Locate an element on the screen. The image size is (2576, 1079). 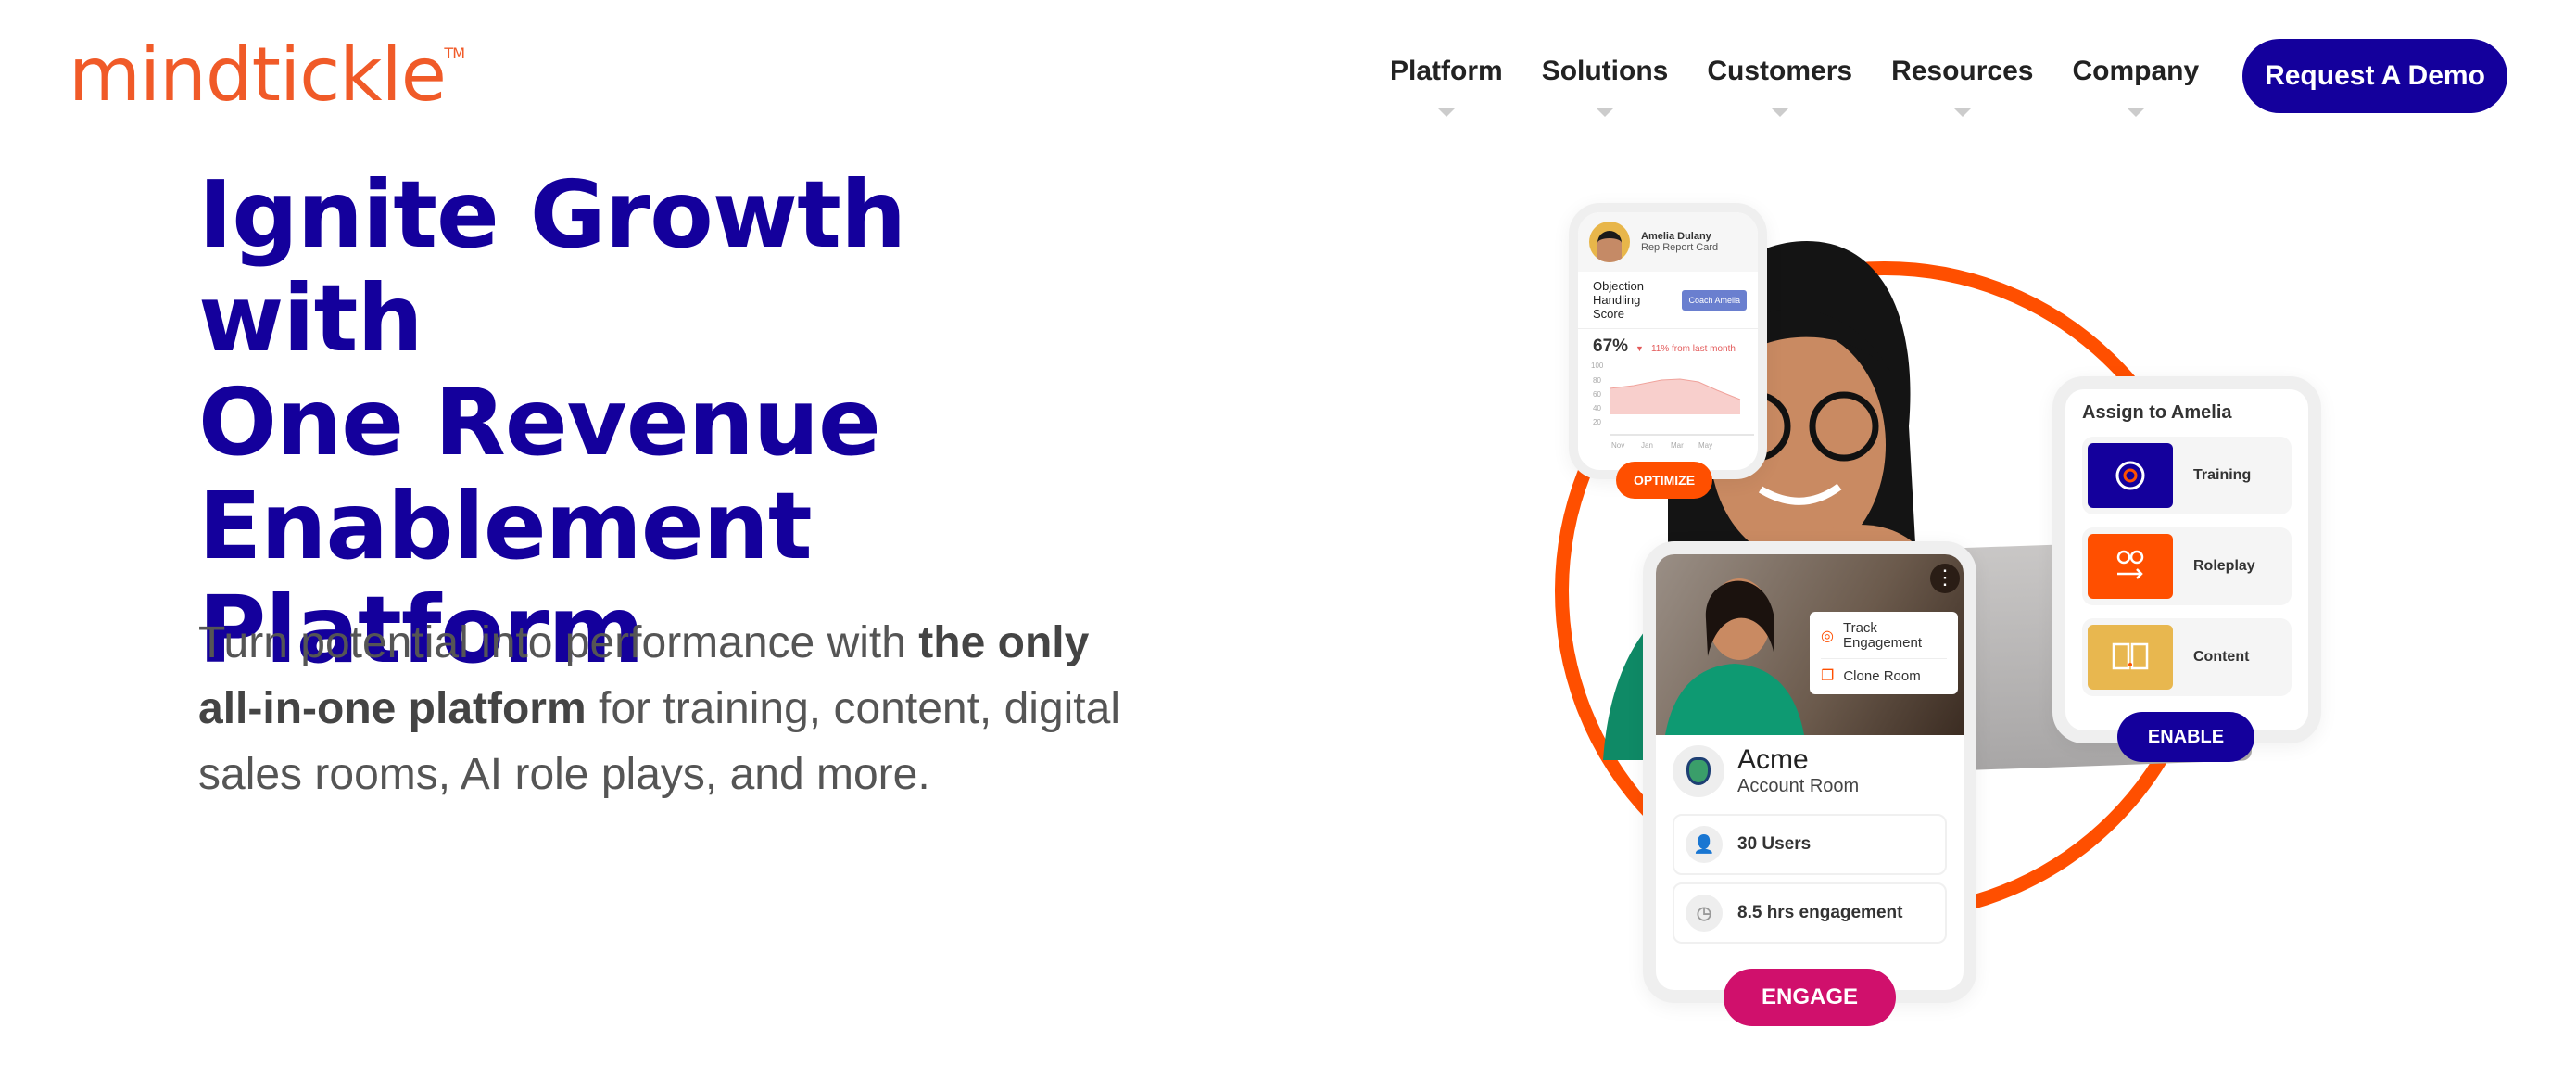
metric-label: Objection Handling Score is located at coordinates (1618, 300).